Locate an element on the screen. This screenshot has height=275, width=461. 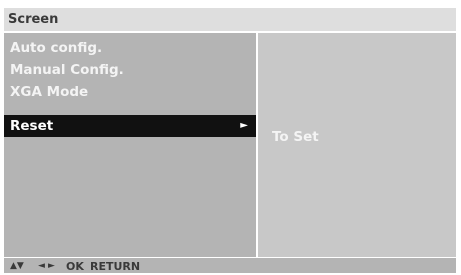
menu-item-xga-mode: XGA Mode is located at coordinates (130, 92).